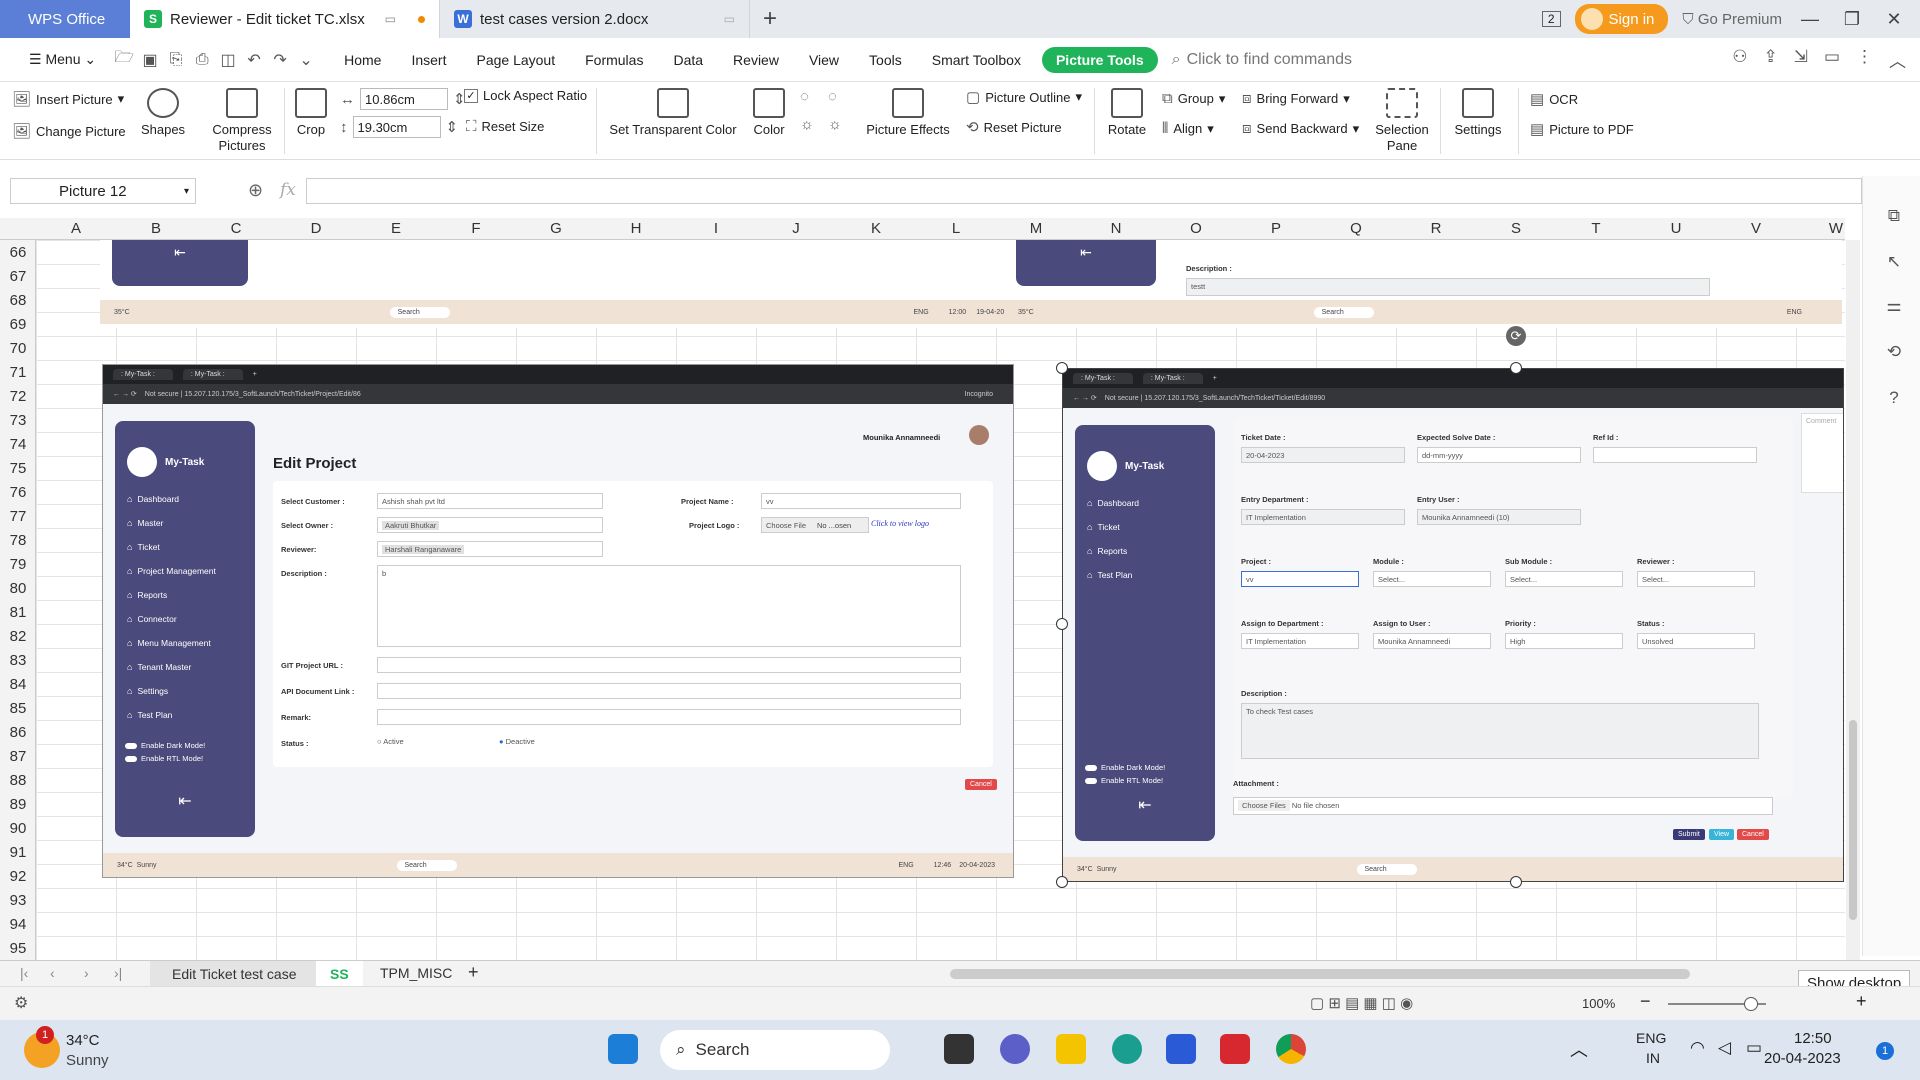 The height and width of the screenshot is (1080, 1920). I want to click on menu-formulas: Formulas, so click(614, 60).